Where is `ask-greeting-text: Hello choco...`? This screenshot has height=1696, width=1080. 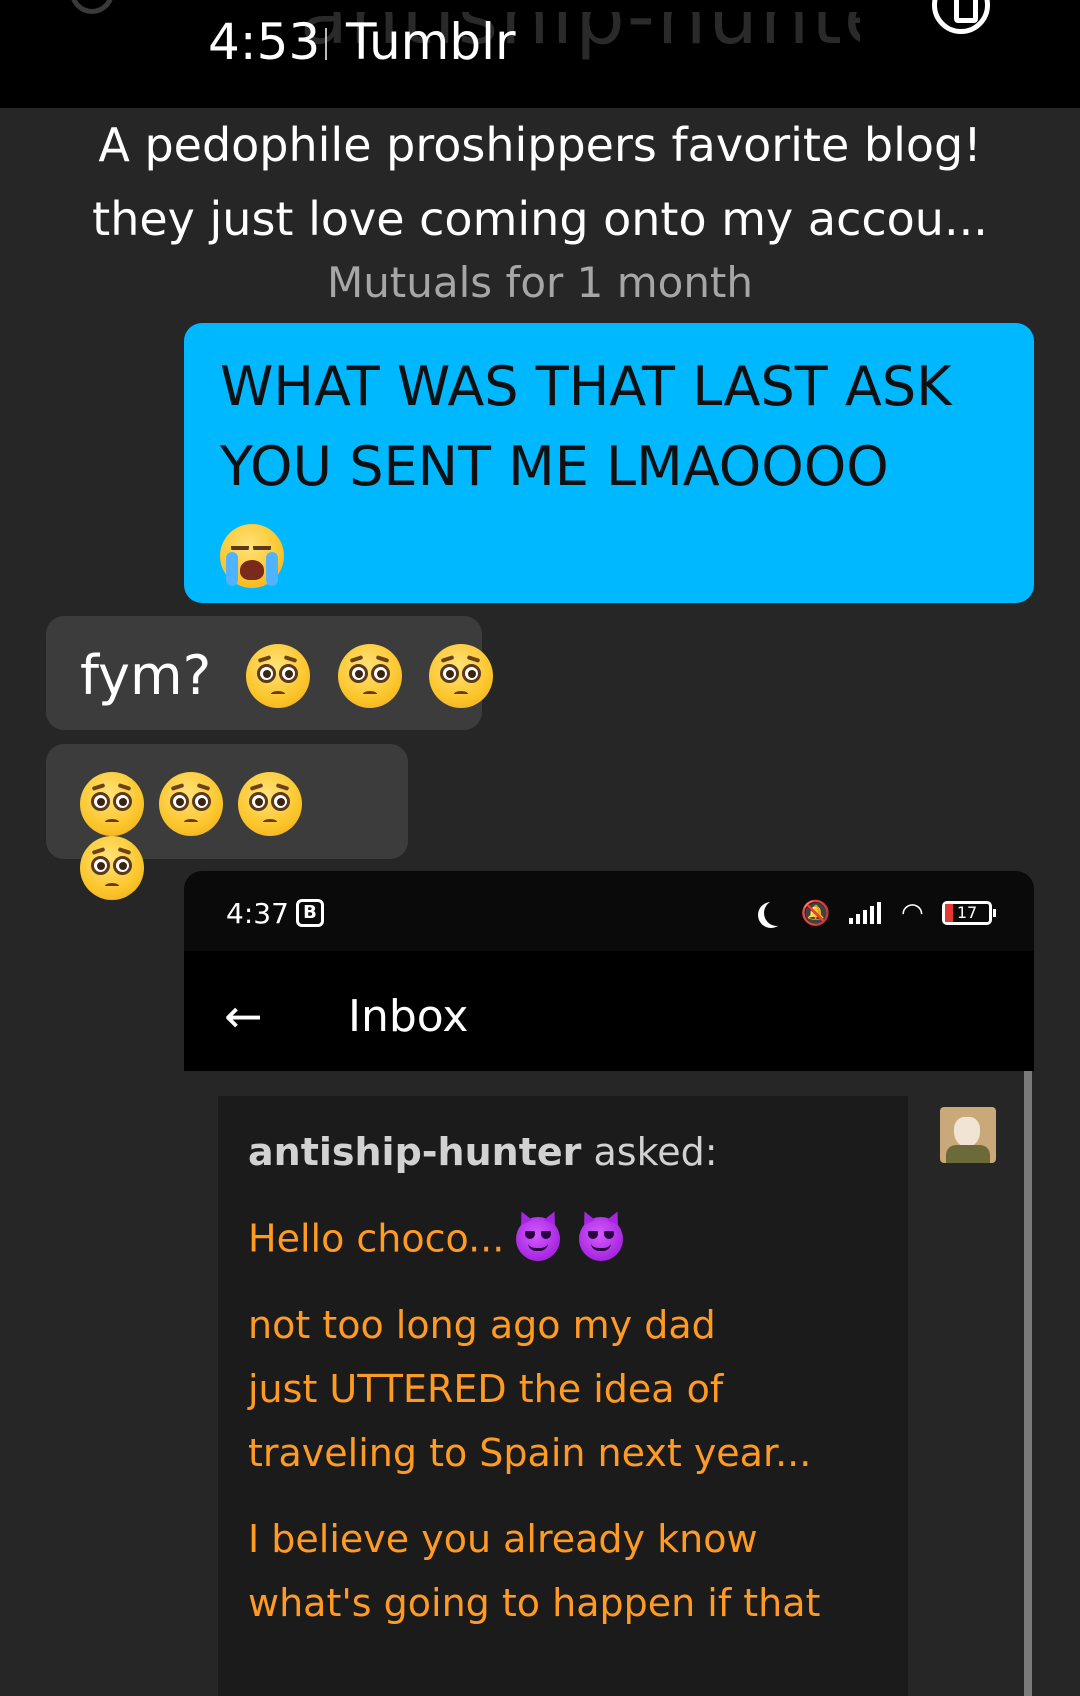
ask-greeting-text: Hello choco... is located at coordinates (376, 1238).